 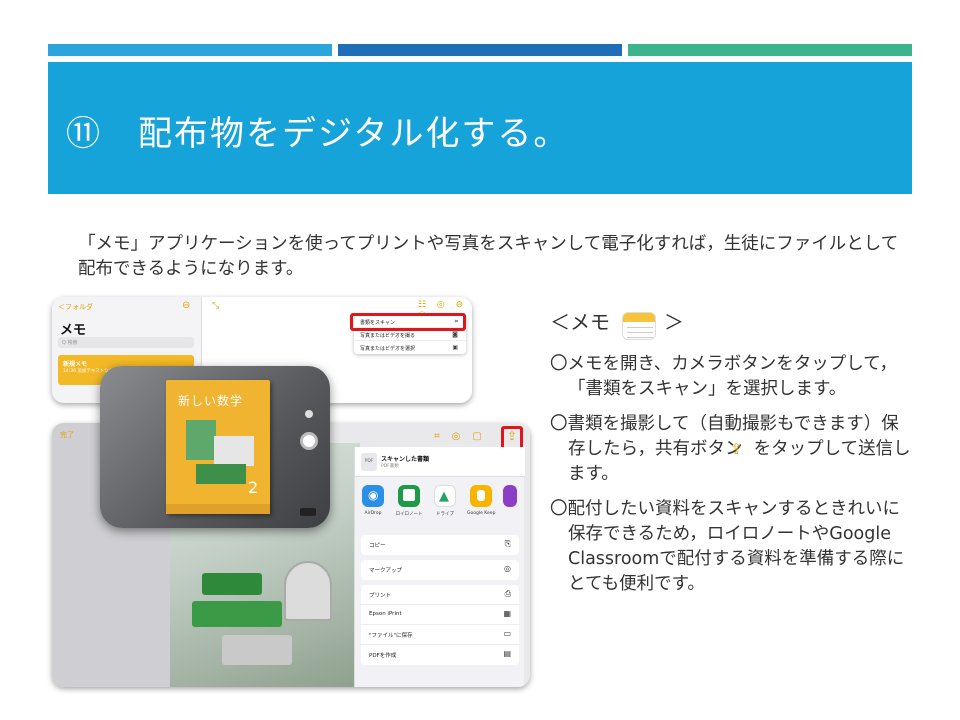 What do you see at coordinates (386, 571) in the screenshot?
I see `action-label: マークアップ` at bounding box center [386, 571].